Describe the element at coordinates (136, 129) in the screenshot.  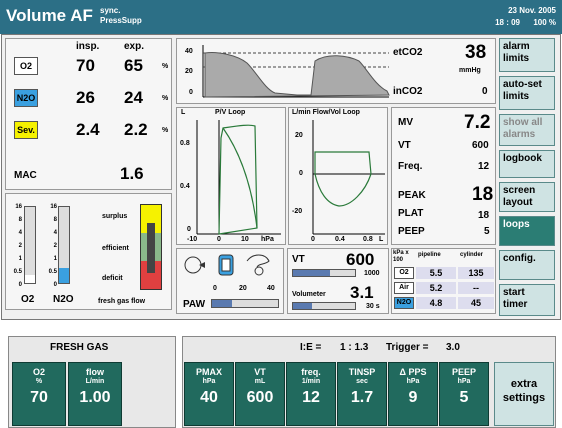
I see `gas-exp-2: 2.2` at that location.